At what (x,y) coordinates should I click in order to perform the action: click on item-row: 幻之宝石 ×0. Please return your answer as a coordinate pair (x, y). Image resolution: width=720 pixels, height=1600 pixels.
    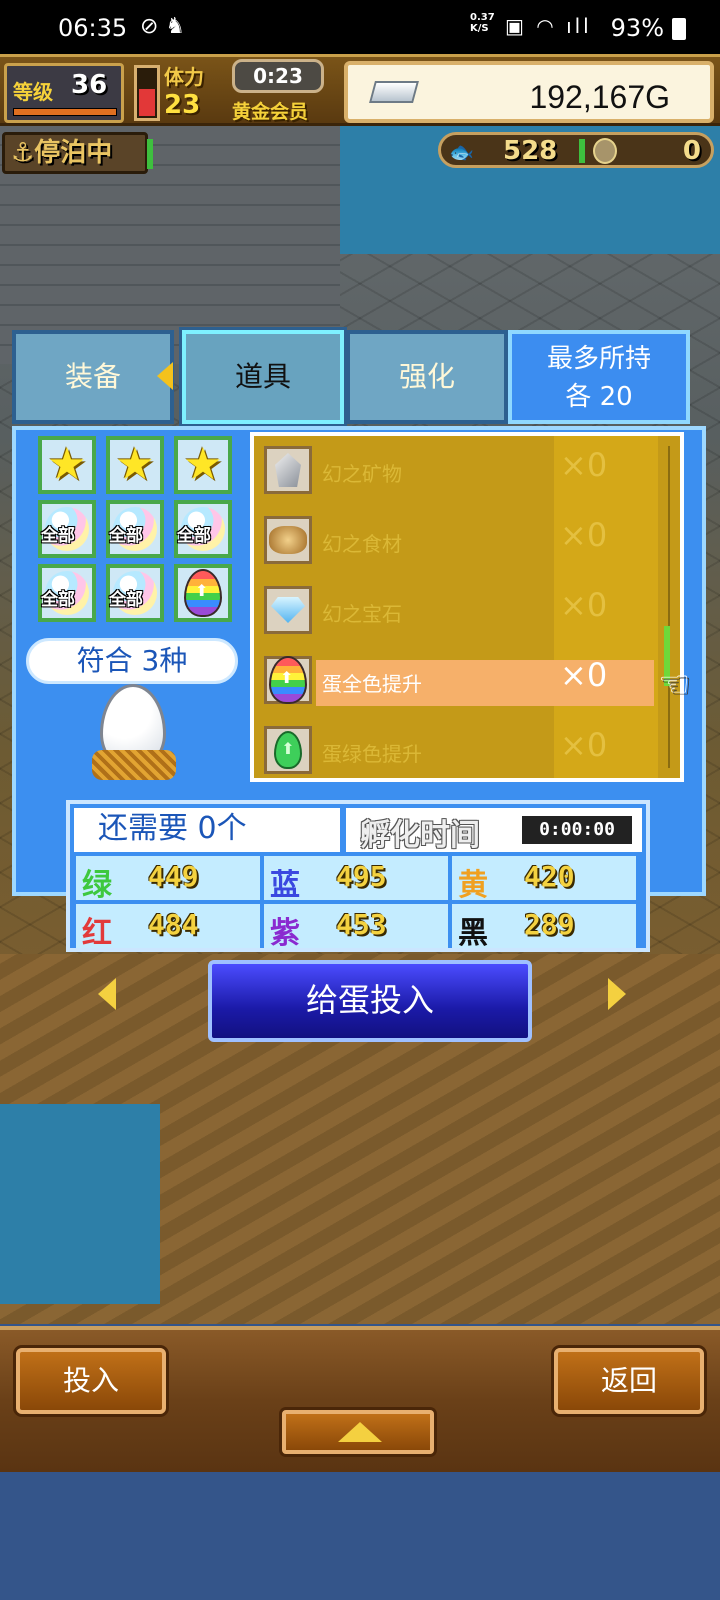
    Looking at the image, I should click on (464, 611).